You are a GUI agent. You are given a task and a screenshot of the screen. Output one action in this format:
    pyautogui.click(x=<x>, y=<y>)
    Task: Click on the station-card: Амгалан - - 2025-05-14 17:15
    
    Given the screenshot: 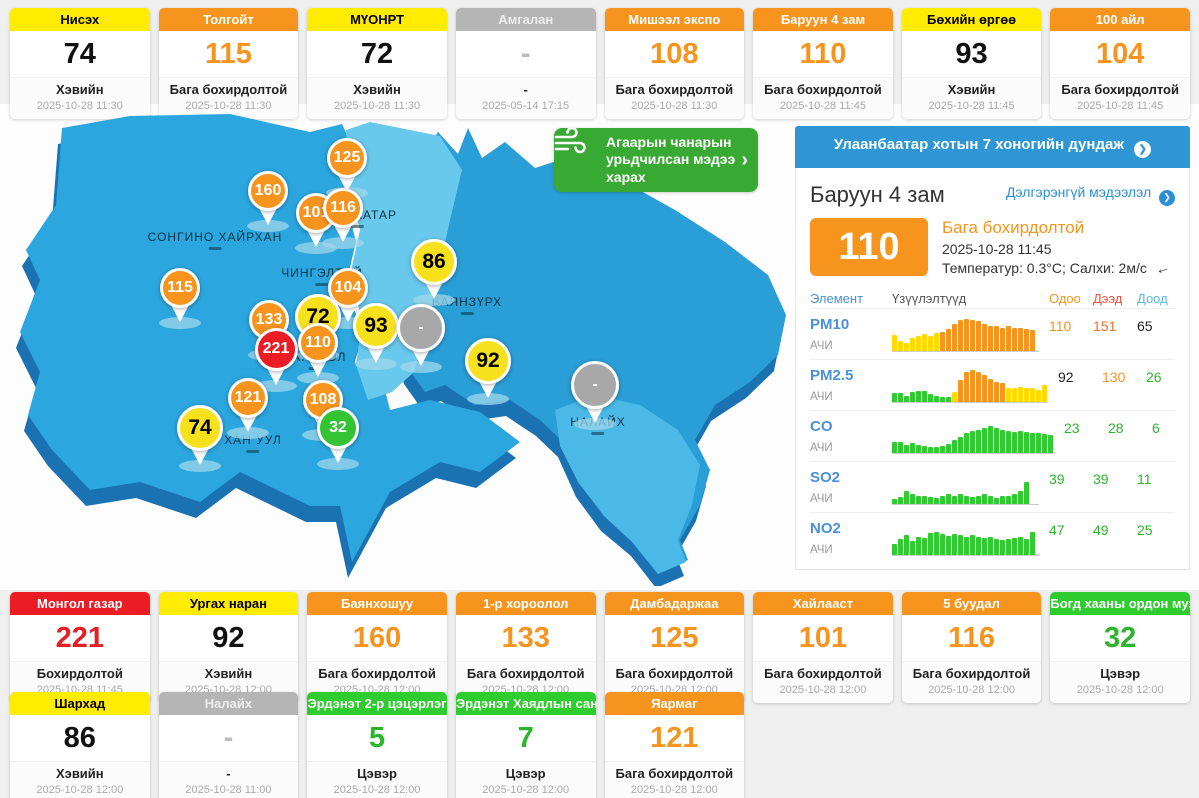 What is the action you would take?
    pyautogui.click(x=525, y=63)
    